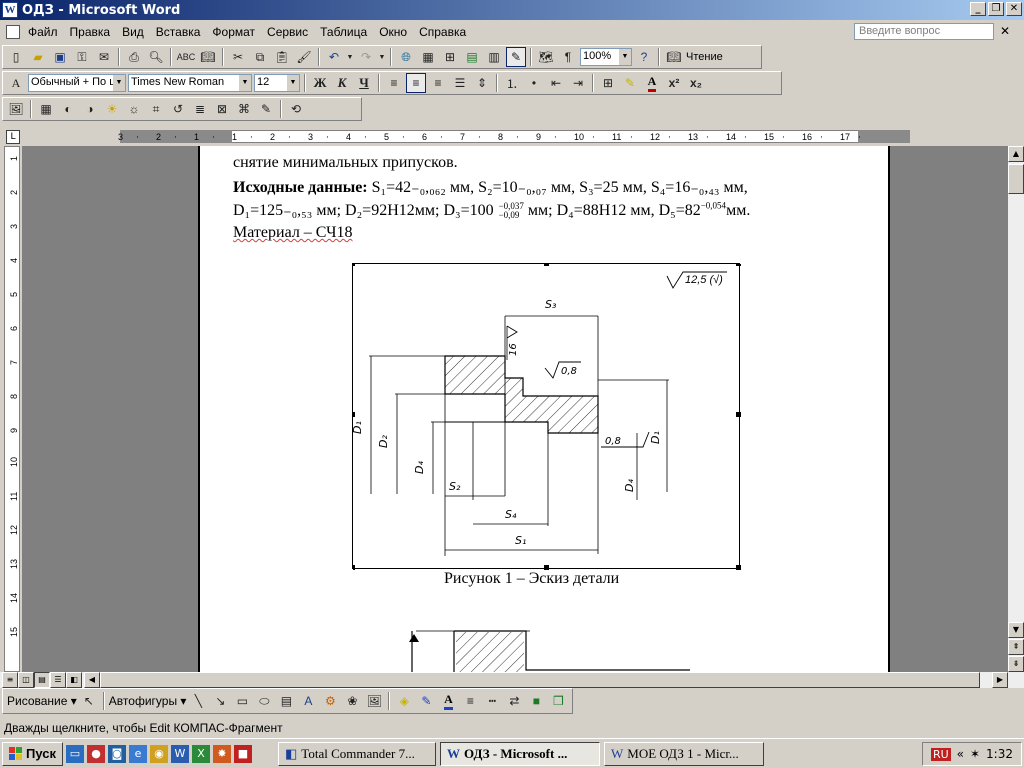 The width and height of the screenshot is (1024, 768). What do you see at coordinates (996, 9) in the screenshot?
I see `restore-button: ❐` at bounding box center [996, 9].